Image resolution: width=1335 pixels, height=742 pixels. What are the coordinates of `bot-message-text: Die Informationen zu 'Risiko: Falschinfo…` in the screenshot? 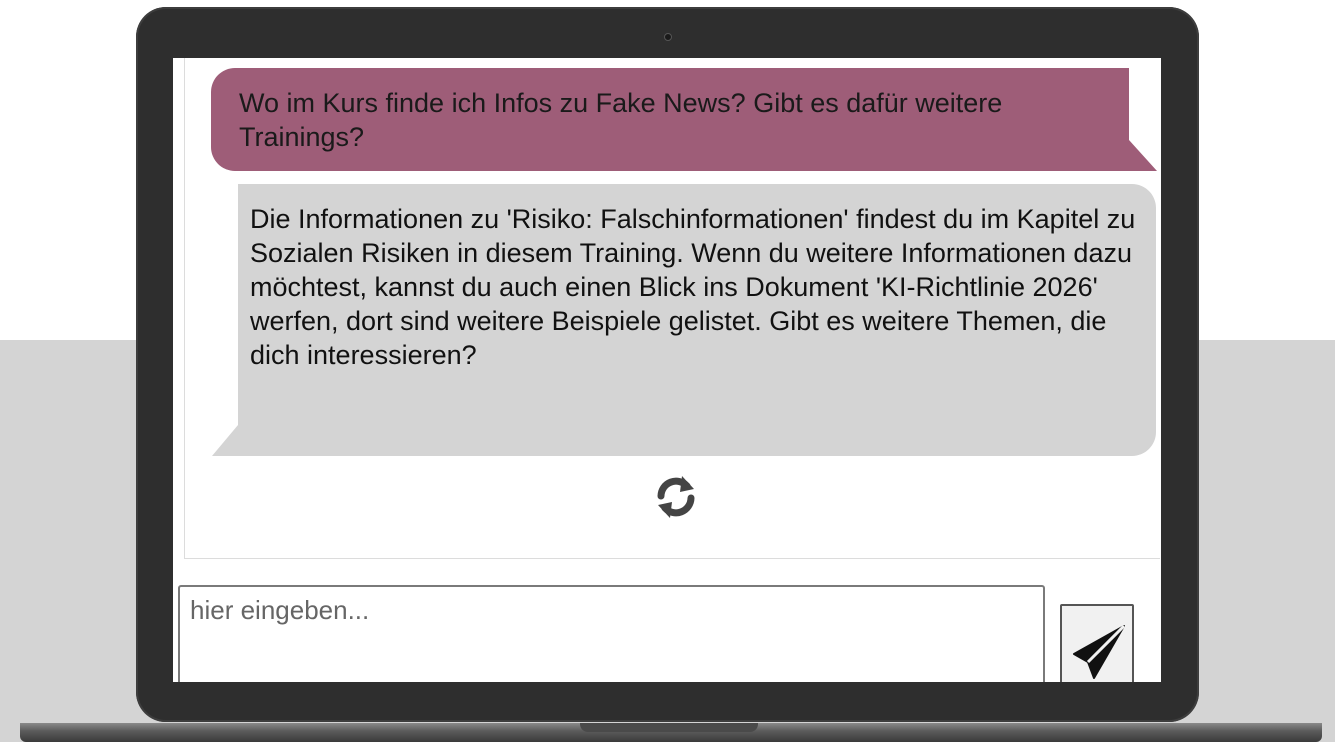 It's located at (693, 287).